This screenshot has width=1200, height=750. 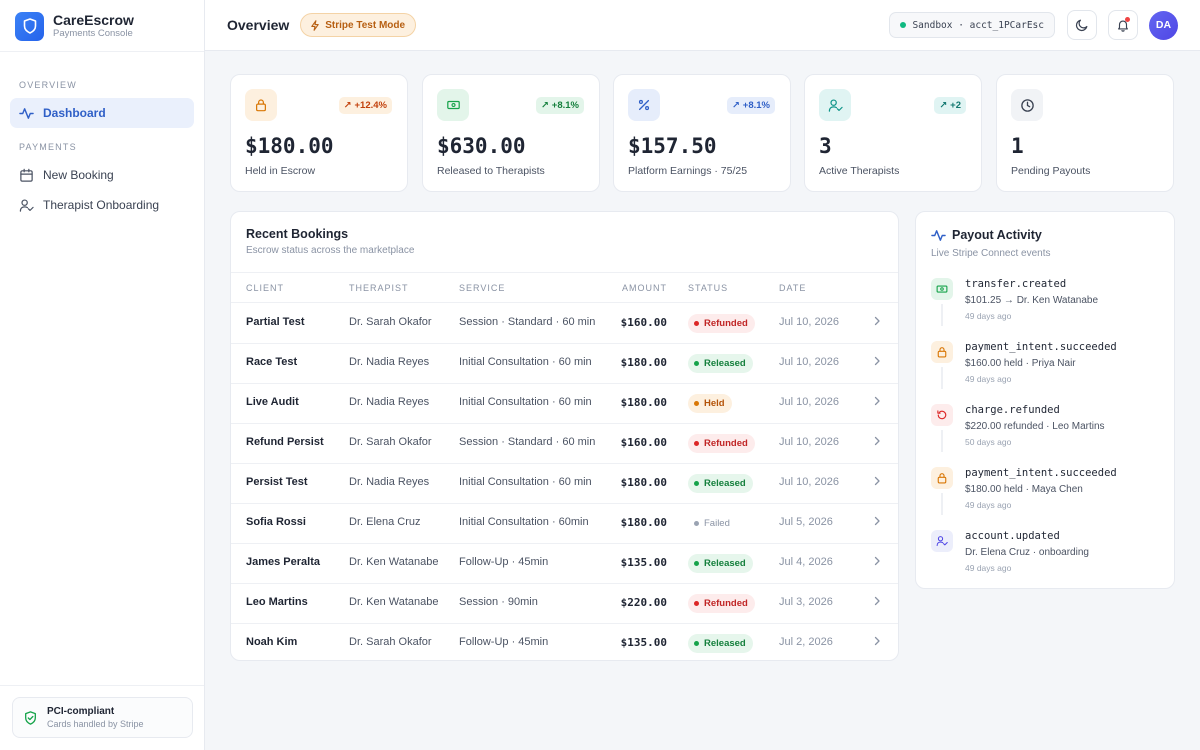 I want to click on card-title: Payout Activity, so click(x=997, y=235).